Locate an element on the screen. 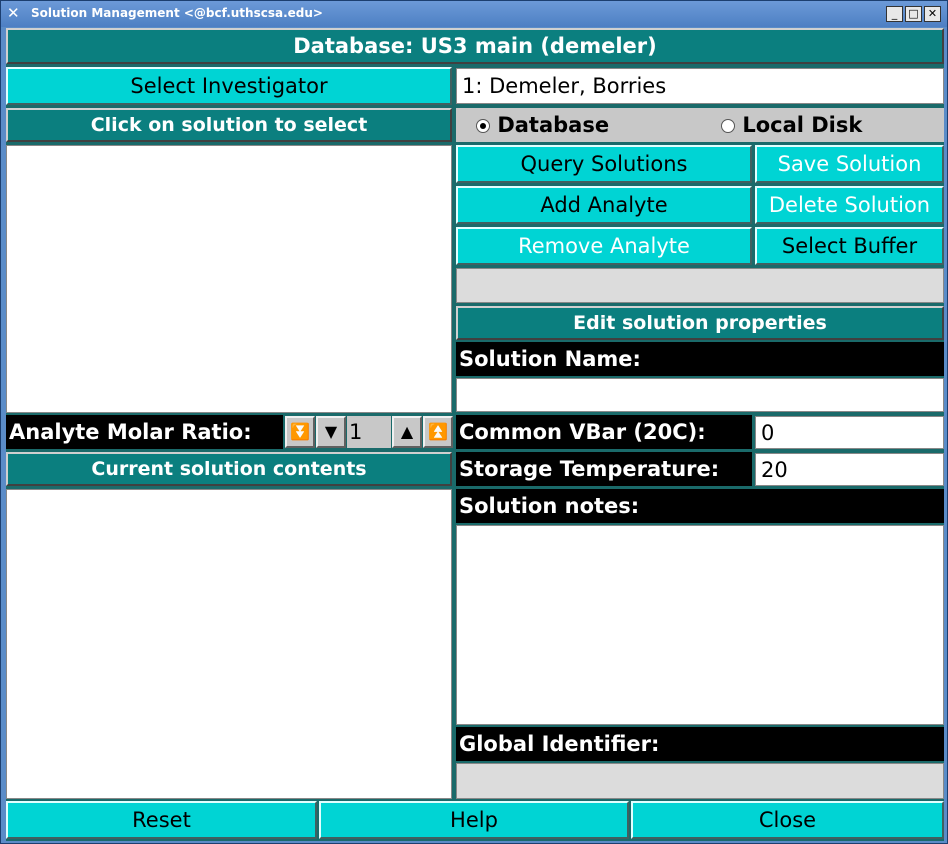 Image resolution: width=948 pixels, height=844 pixels. remove-analyte-button: Remove Analyte is located at coordinates (604, 246).